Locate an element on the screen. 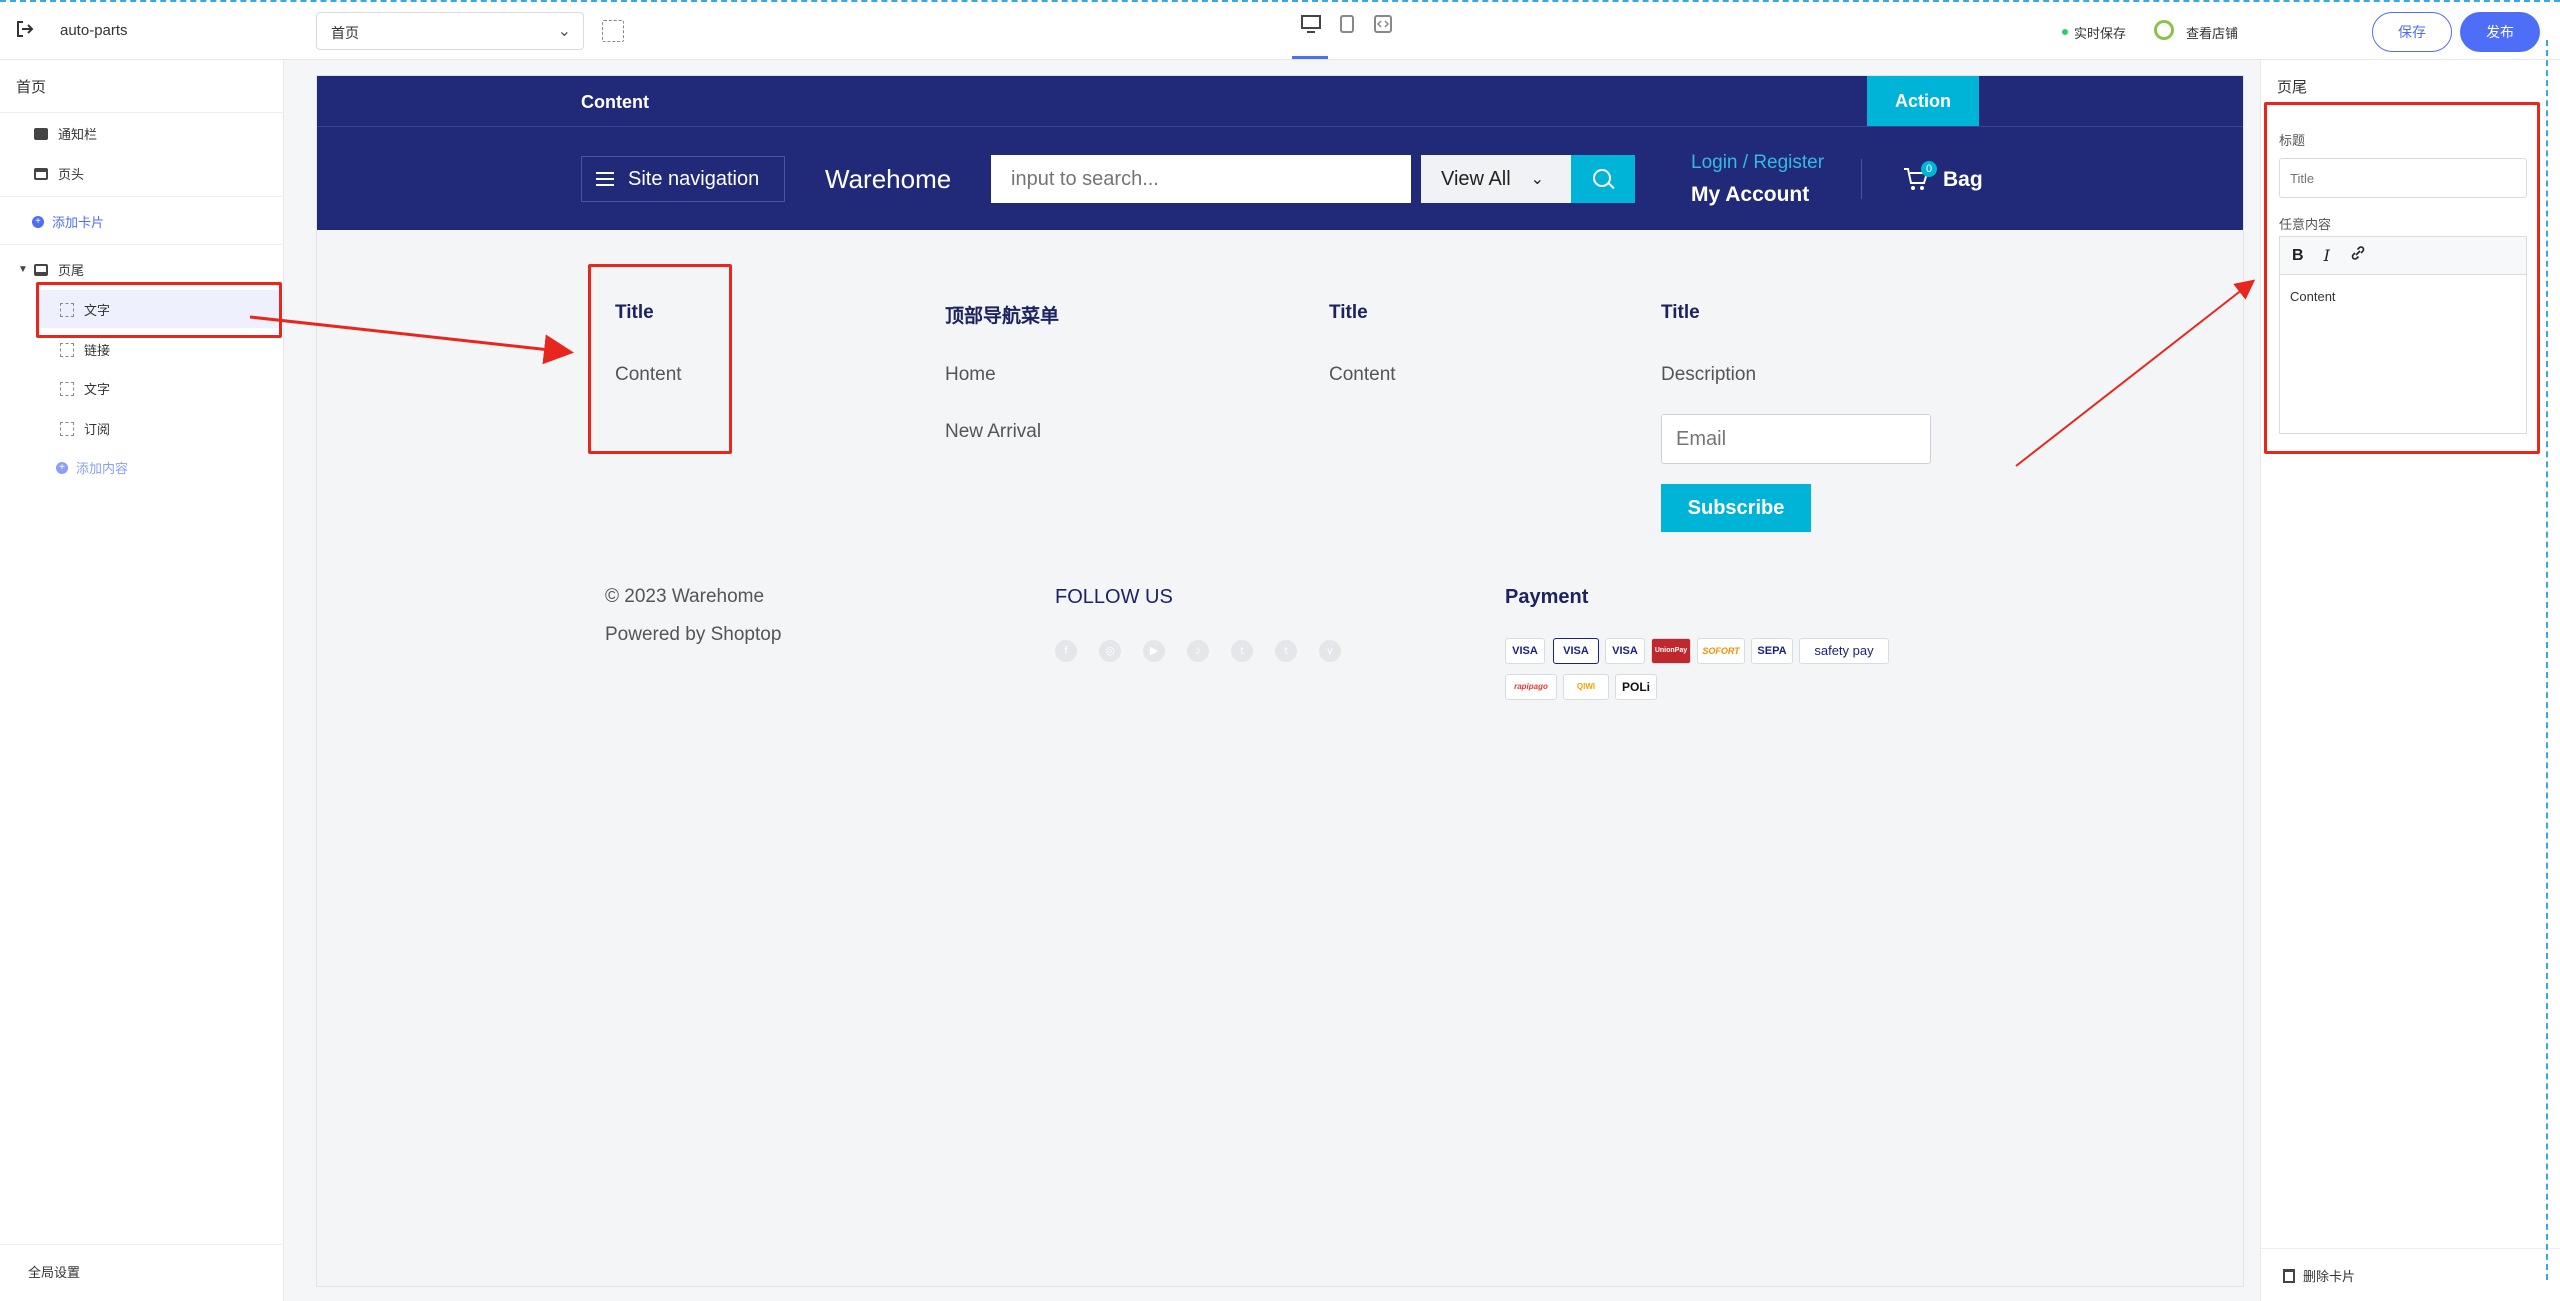  trash-icon is located at coordinates (2289, 1275).